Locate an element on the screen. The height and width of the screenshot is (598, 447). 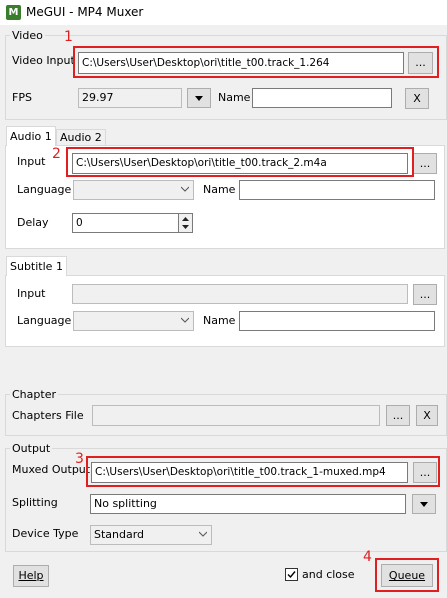
window-title: MeGUI - MP4 Muxer is located at coordinates (85, 12).